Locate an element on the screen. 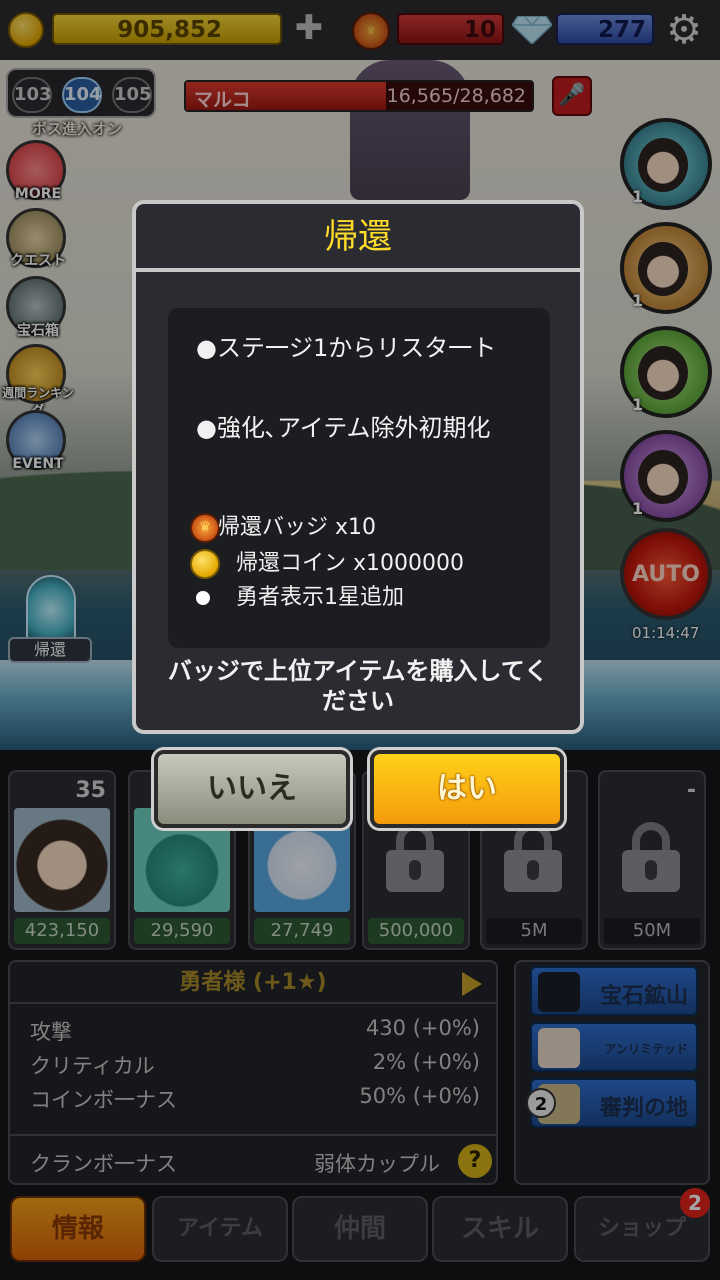 The width and height of the screenshot is (720, 1280). gold-coin-icon is located at coordinates (205, 564).